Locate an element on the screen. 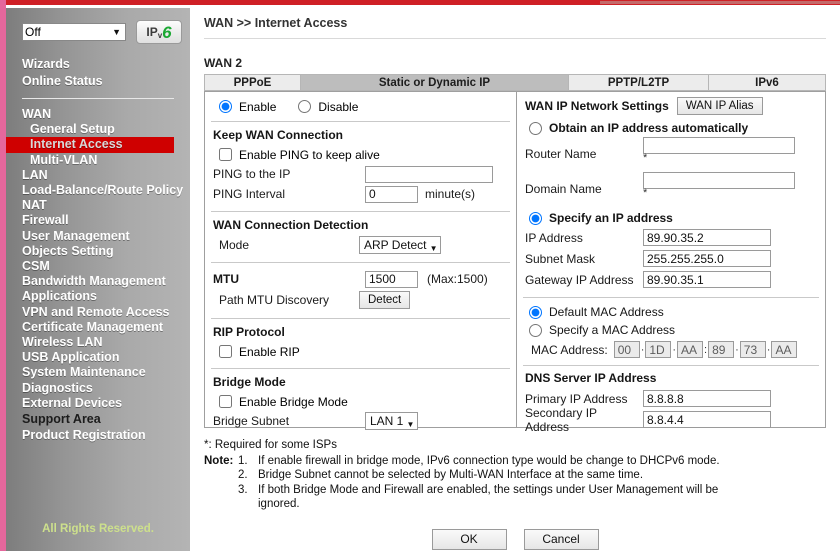 The image size is (840, 551). primary-dns-label: Primary IP Address is located at coordinates (576, 398).